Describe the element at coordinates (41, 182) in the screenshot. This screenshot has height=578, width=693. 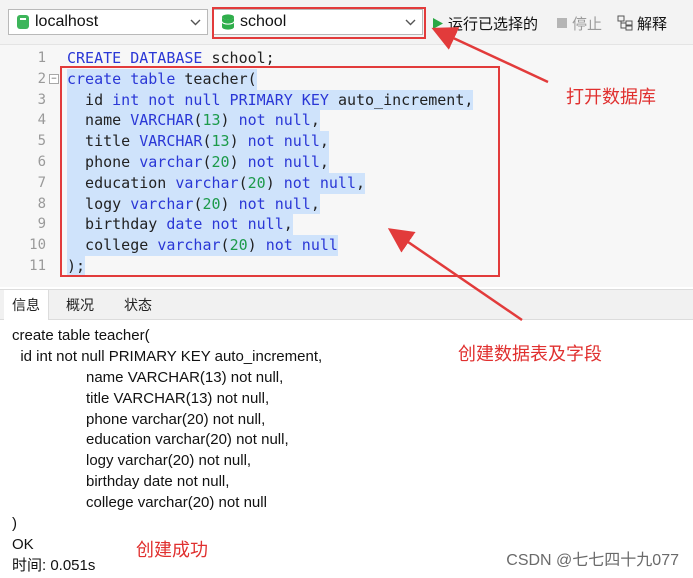
I see `line-number: 7` at that location.